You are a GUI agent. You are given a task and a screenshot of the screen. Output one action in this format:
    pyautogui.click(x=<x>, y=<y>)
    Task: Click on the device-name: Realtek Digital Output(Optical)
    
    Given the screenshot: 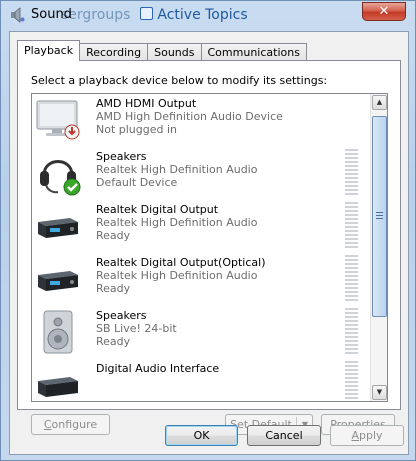 What is the action you would take?
    pyautogui.click(x=181, y=262)
    